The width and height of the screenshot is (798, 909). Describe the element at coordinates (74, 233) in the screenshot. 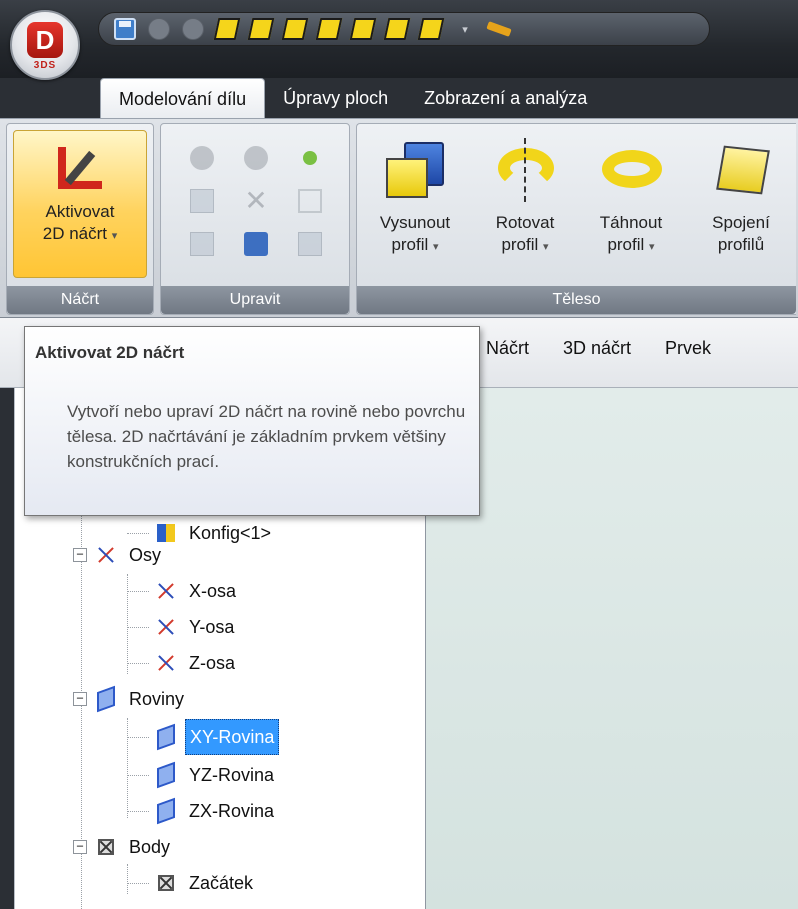

I see `activate-2d-sketch-line2: 2D náčrt` at that location.